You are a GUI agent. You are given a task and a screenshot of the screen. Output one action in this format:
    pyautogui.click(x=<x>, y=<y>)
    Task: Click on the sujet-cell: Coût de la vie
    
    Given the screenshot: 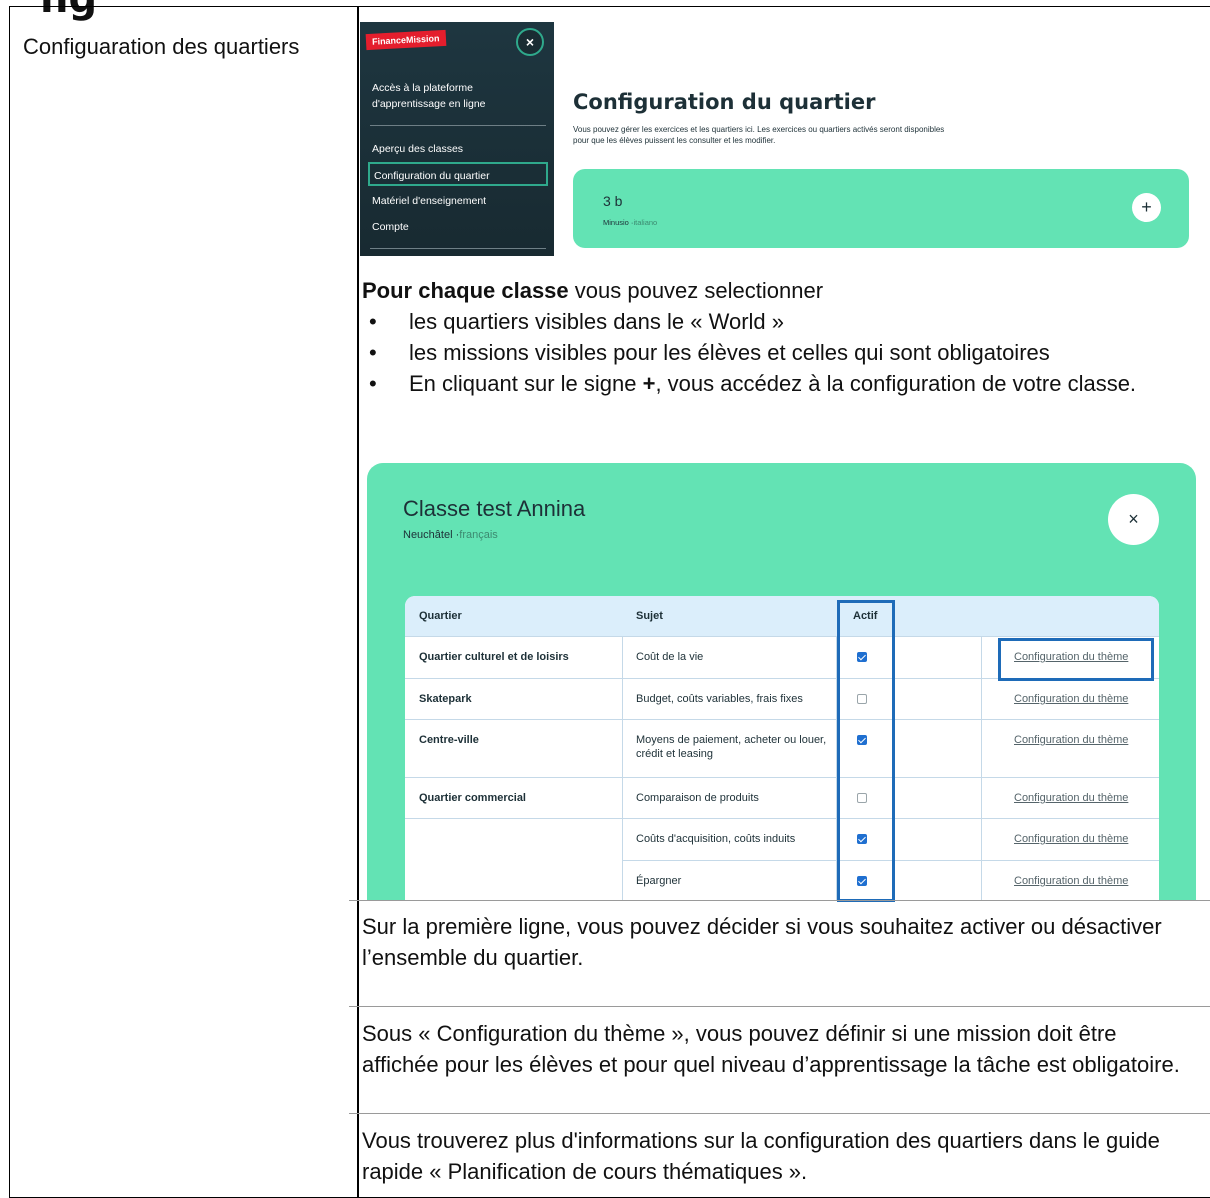 What is the action you would take?
    pyautogui.click(x=730, y=657)
    